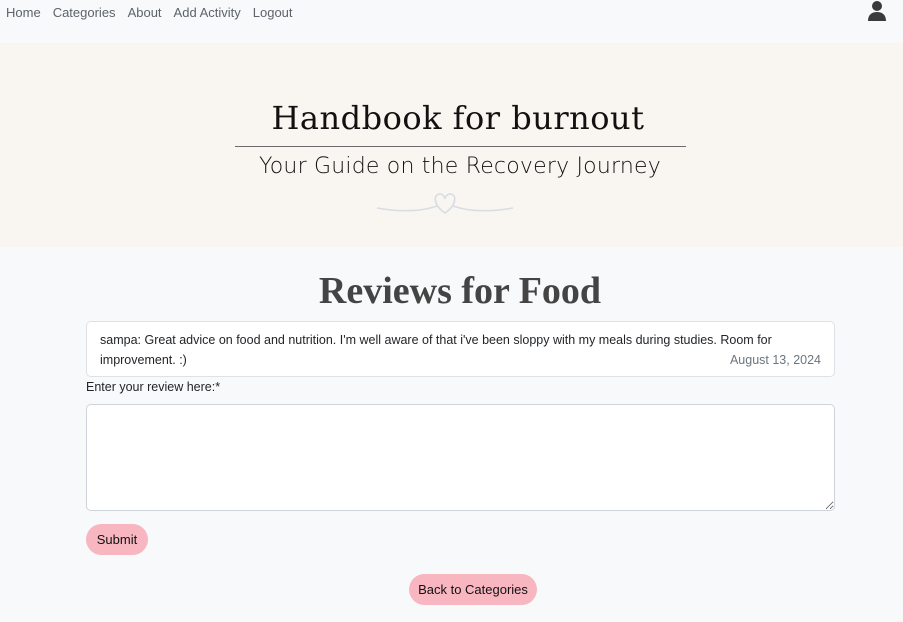 The height and width of the screenshot is (622, 903). Describe the element at coordinates (153, 387) in the screenshot. I see `review-input-label: Enter your review here:*` at that location.